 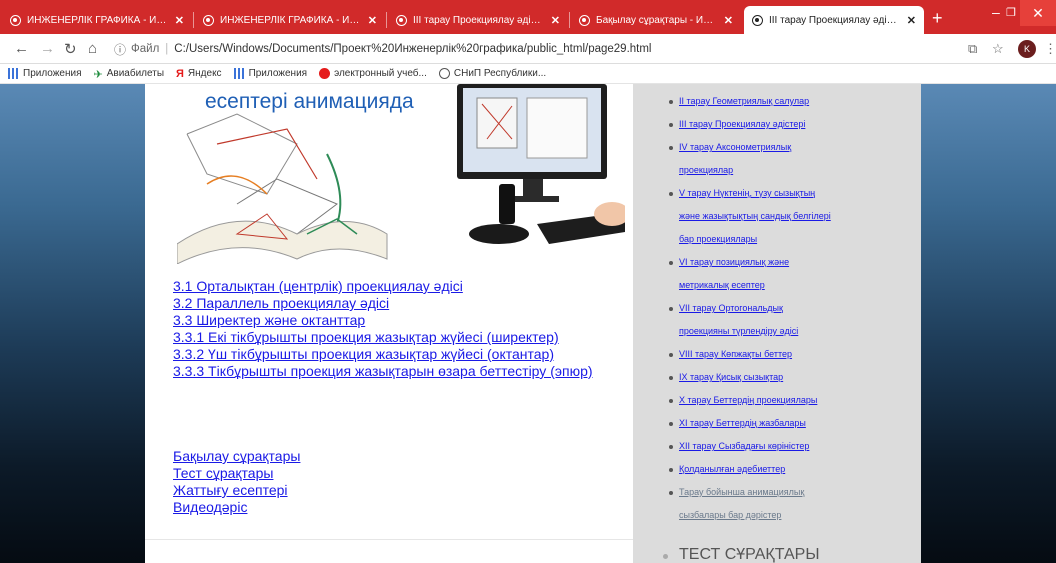 What do you see at coordinates (323, 507) in the screenshot?
I see `video-lecture-link: Видеодәріс` at bounding box center [323, 507].